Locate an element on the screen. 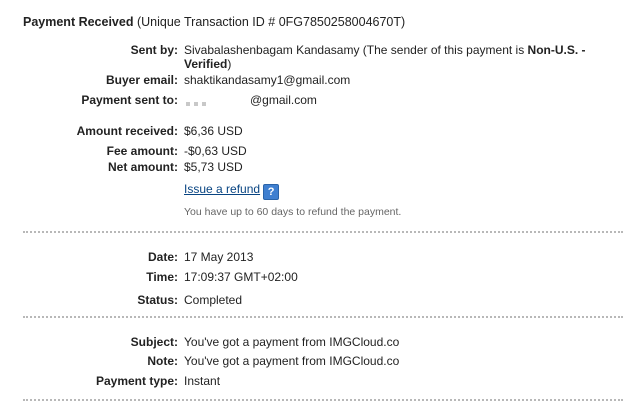  subject-label: Subject: is located at coordinates (154, 342).